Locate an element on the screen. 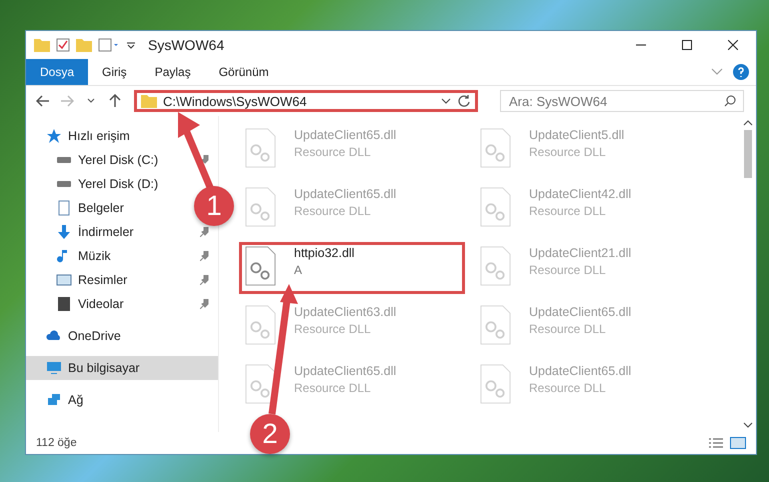 The image size is (769, 482). minimize-icon is located at coordinates (641, 45).